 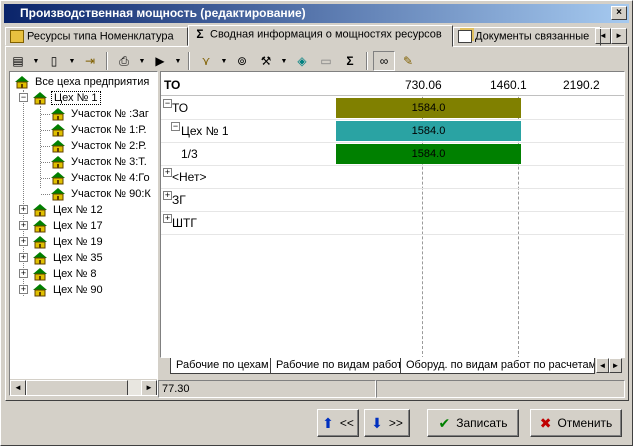 I want to click on scroll-right-icon: ►, so click(x=149, y=387).